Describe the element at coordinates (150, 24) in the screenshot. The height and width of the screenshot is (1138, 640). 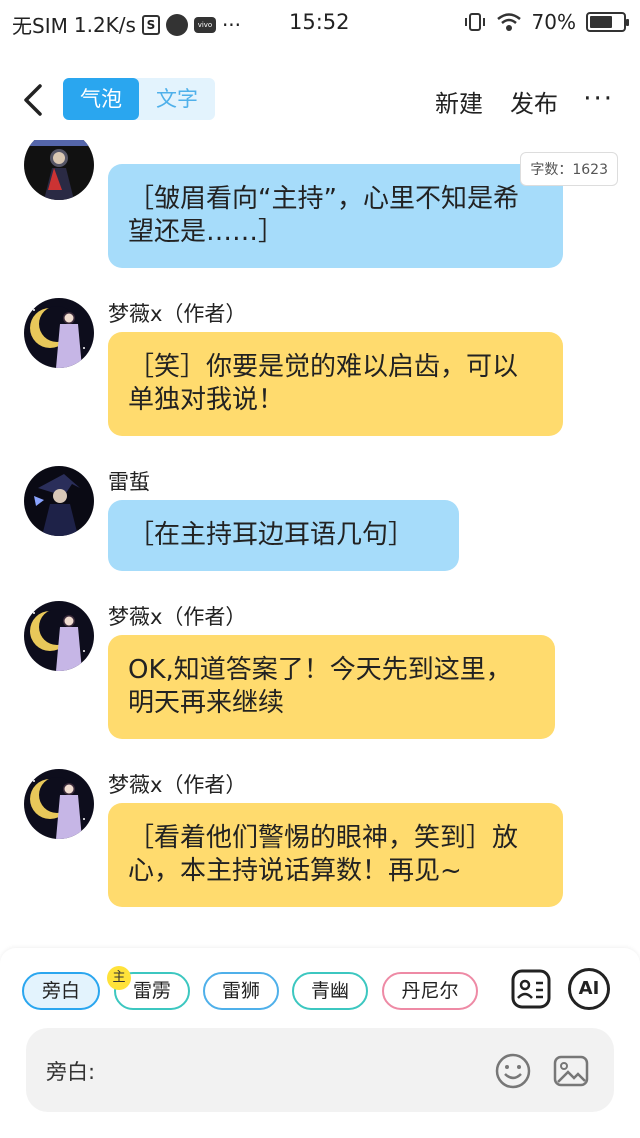
I see `s-app-icon: S` at that location.